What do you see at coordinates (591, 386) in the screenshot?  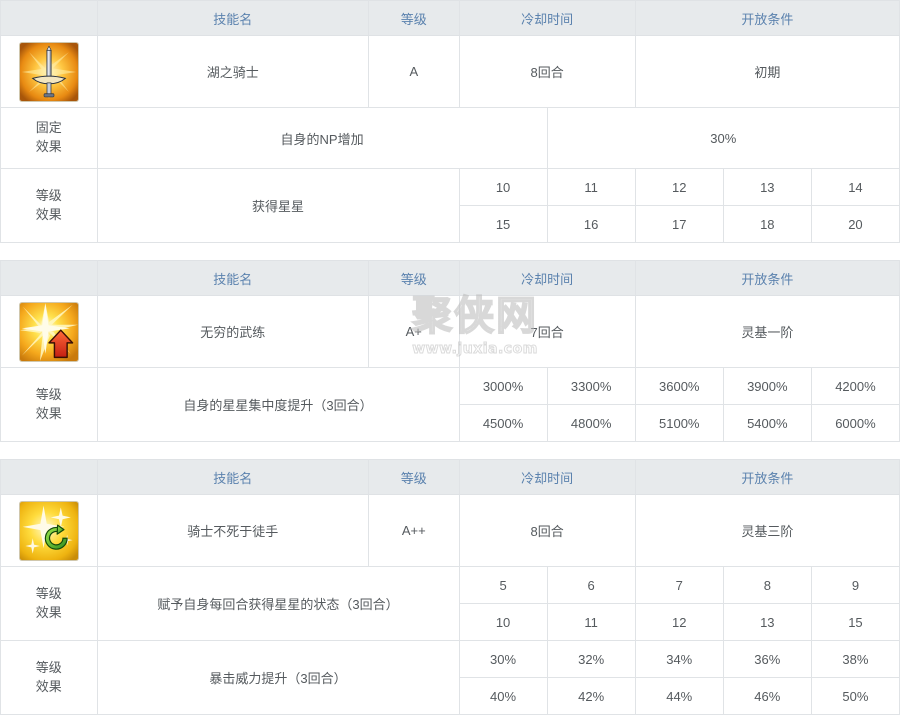 I see `level-value-cell: 3300%` at bounding box center [591, 386].